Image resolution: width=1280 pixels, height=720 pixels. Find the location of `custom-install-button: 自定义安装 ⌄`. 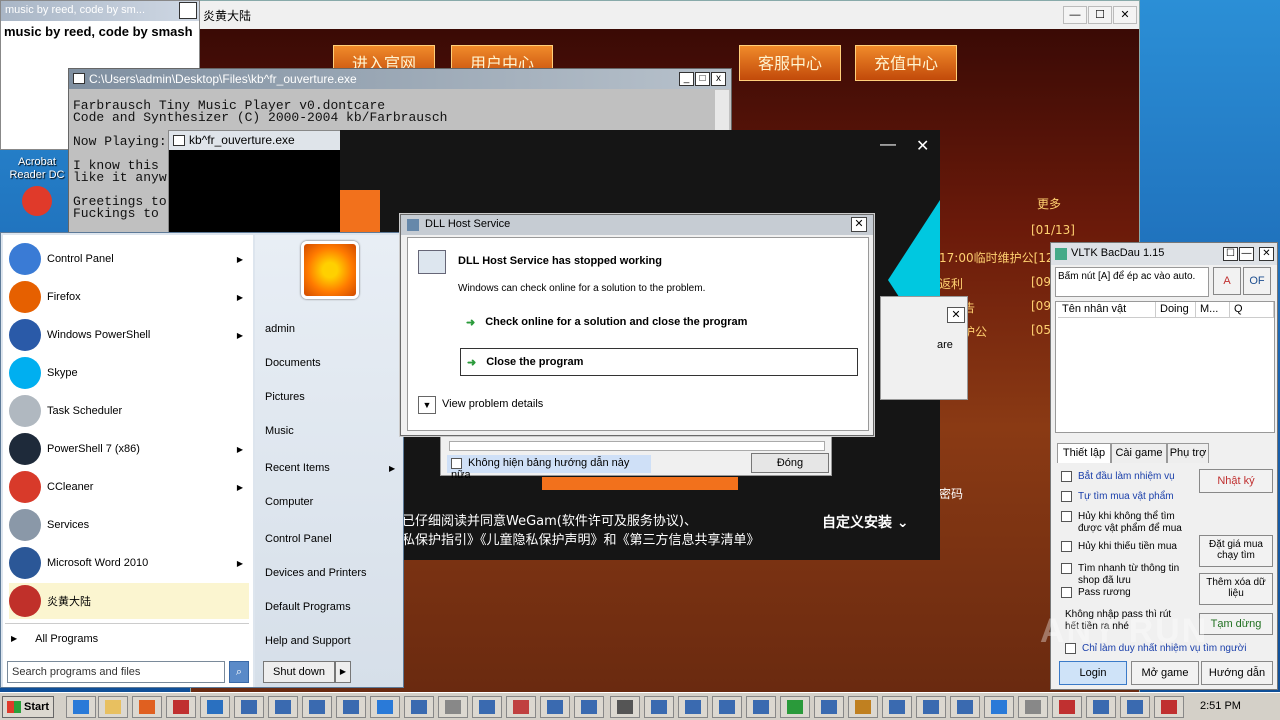

custom-install-button: 自定义安装 ⌄ is located at coordinates (865, 522).